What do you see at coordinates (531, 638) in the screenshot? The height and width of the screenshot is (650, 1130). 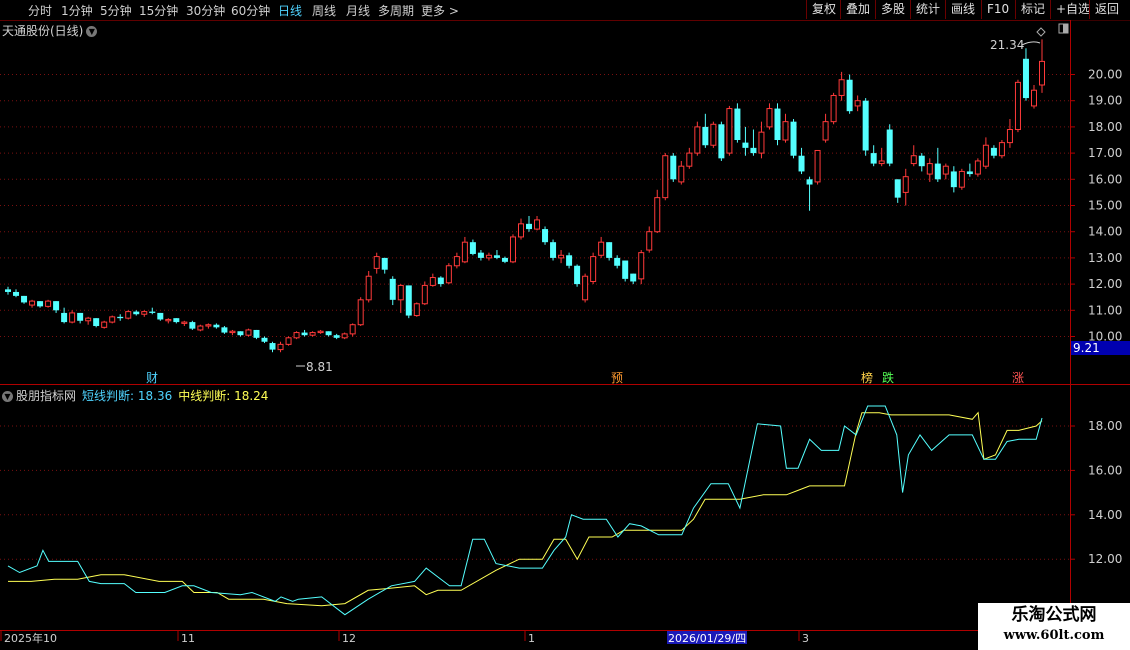 I see `date-label: 1` at bounding box center [531, 638].